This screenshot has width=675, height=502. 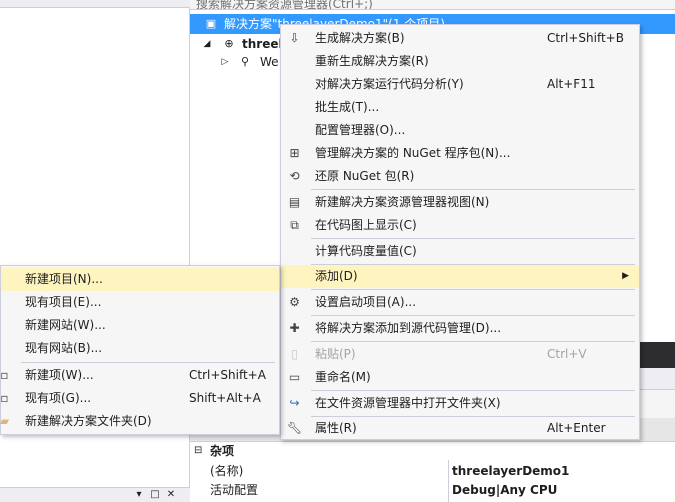 What do you see at coordinates (432, 490) in the screenshot?
I see `property-row: 活动配置 Debug|Any CPU` at bounding box center [432, 490].